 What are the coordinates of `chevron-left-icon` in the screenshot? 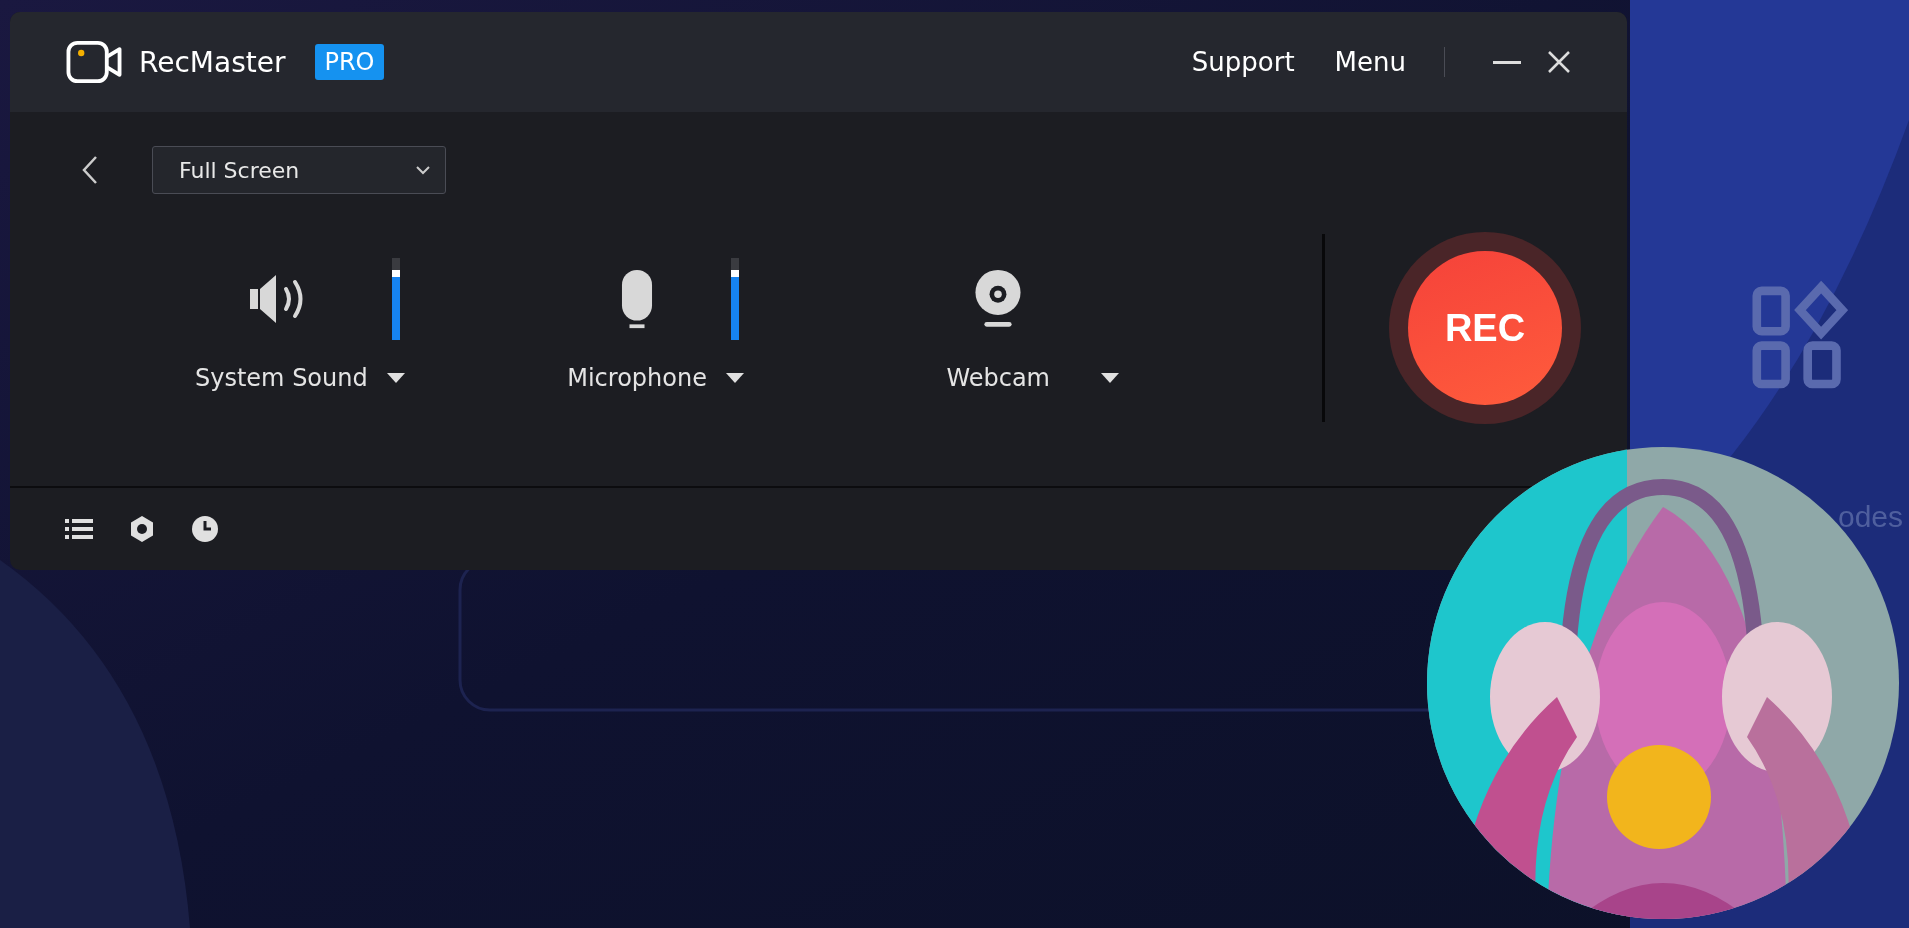 It's located at (90, 170).